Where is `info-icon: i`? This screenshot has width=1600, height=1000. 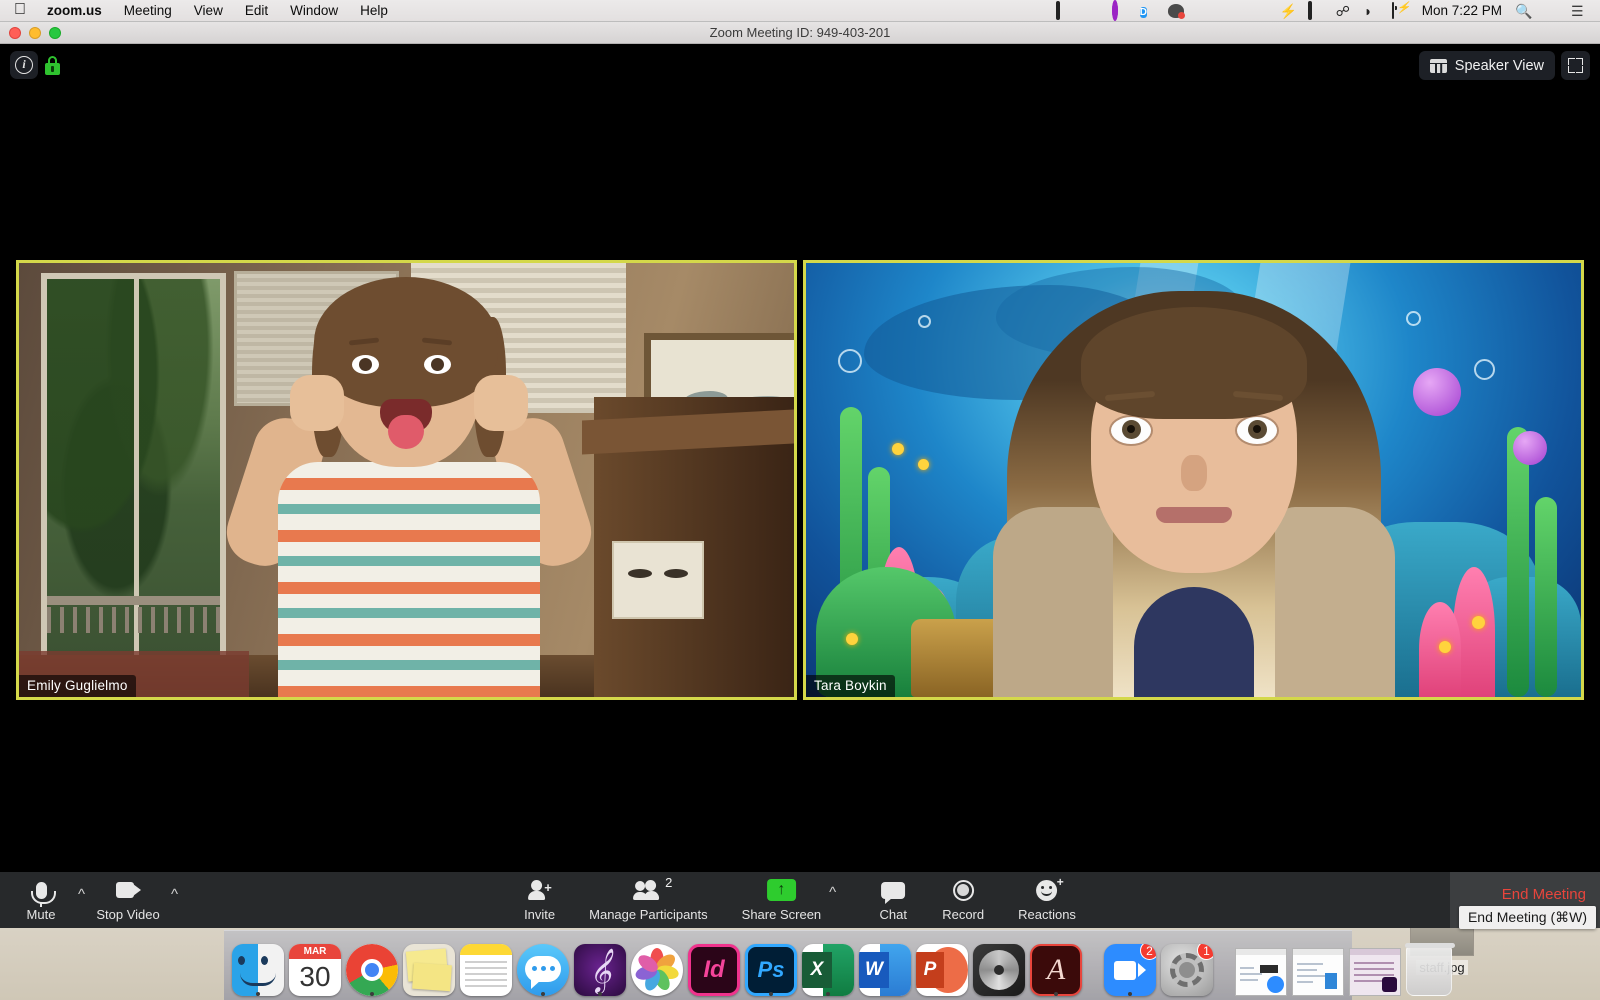
info-icon: i is located at coordinates (24, 65).